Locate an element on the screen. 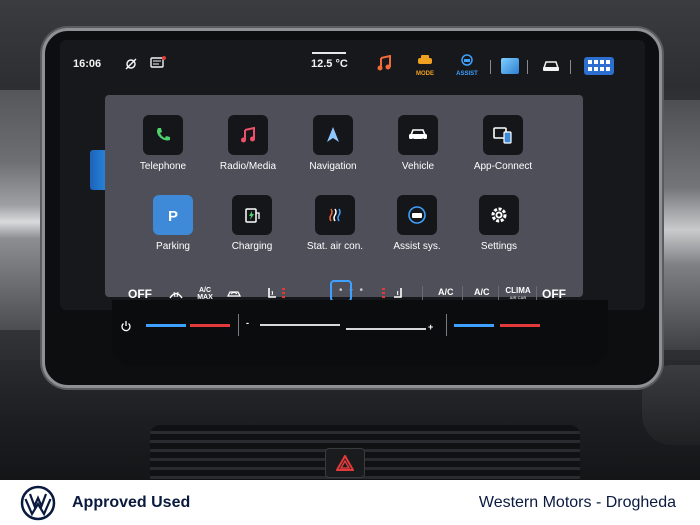  app-label: Telephone is located at coordinates (163, 166).